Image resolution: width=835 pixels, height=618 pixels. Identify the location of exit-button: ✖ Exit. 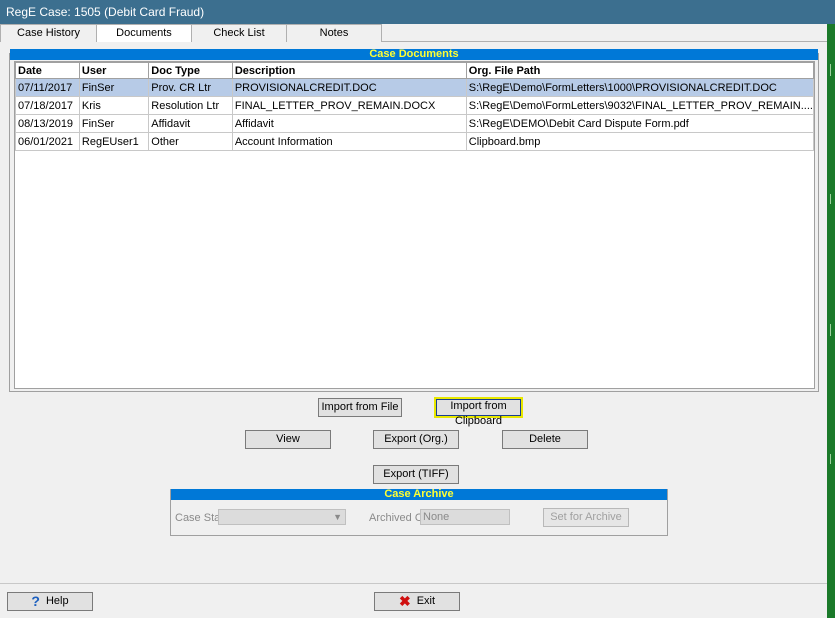
(417, 601).